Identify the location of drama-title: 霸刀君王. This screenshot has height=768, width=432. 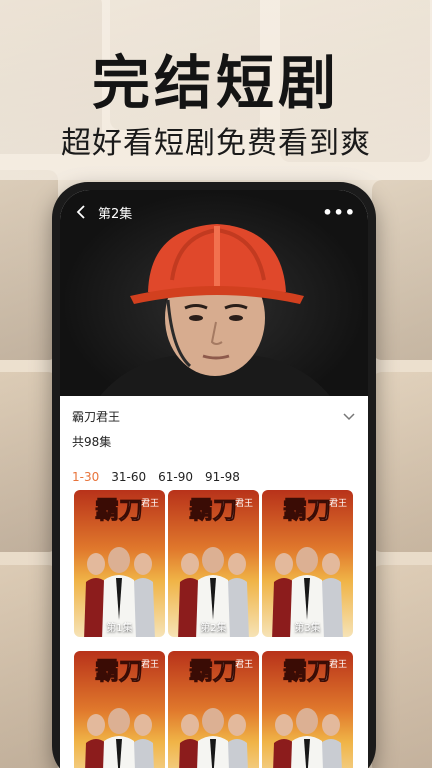
(96, 417).